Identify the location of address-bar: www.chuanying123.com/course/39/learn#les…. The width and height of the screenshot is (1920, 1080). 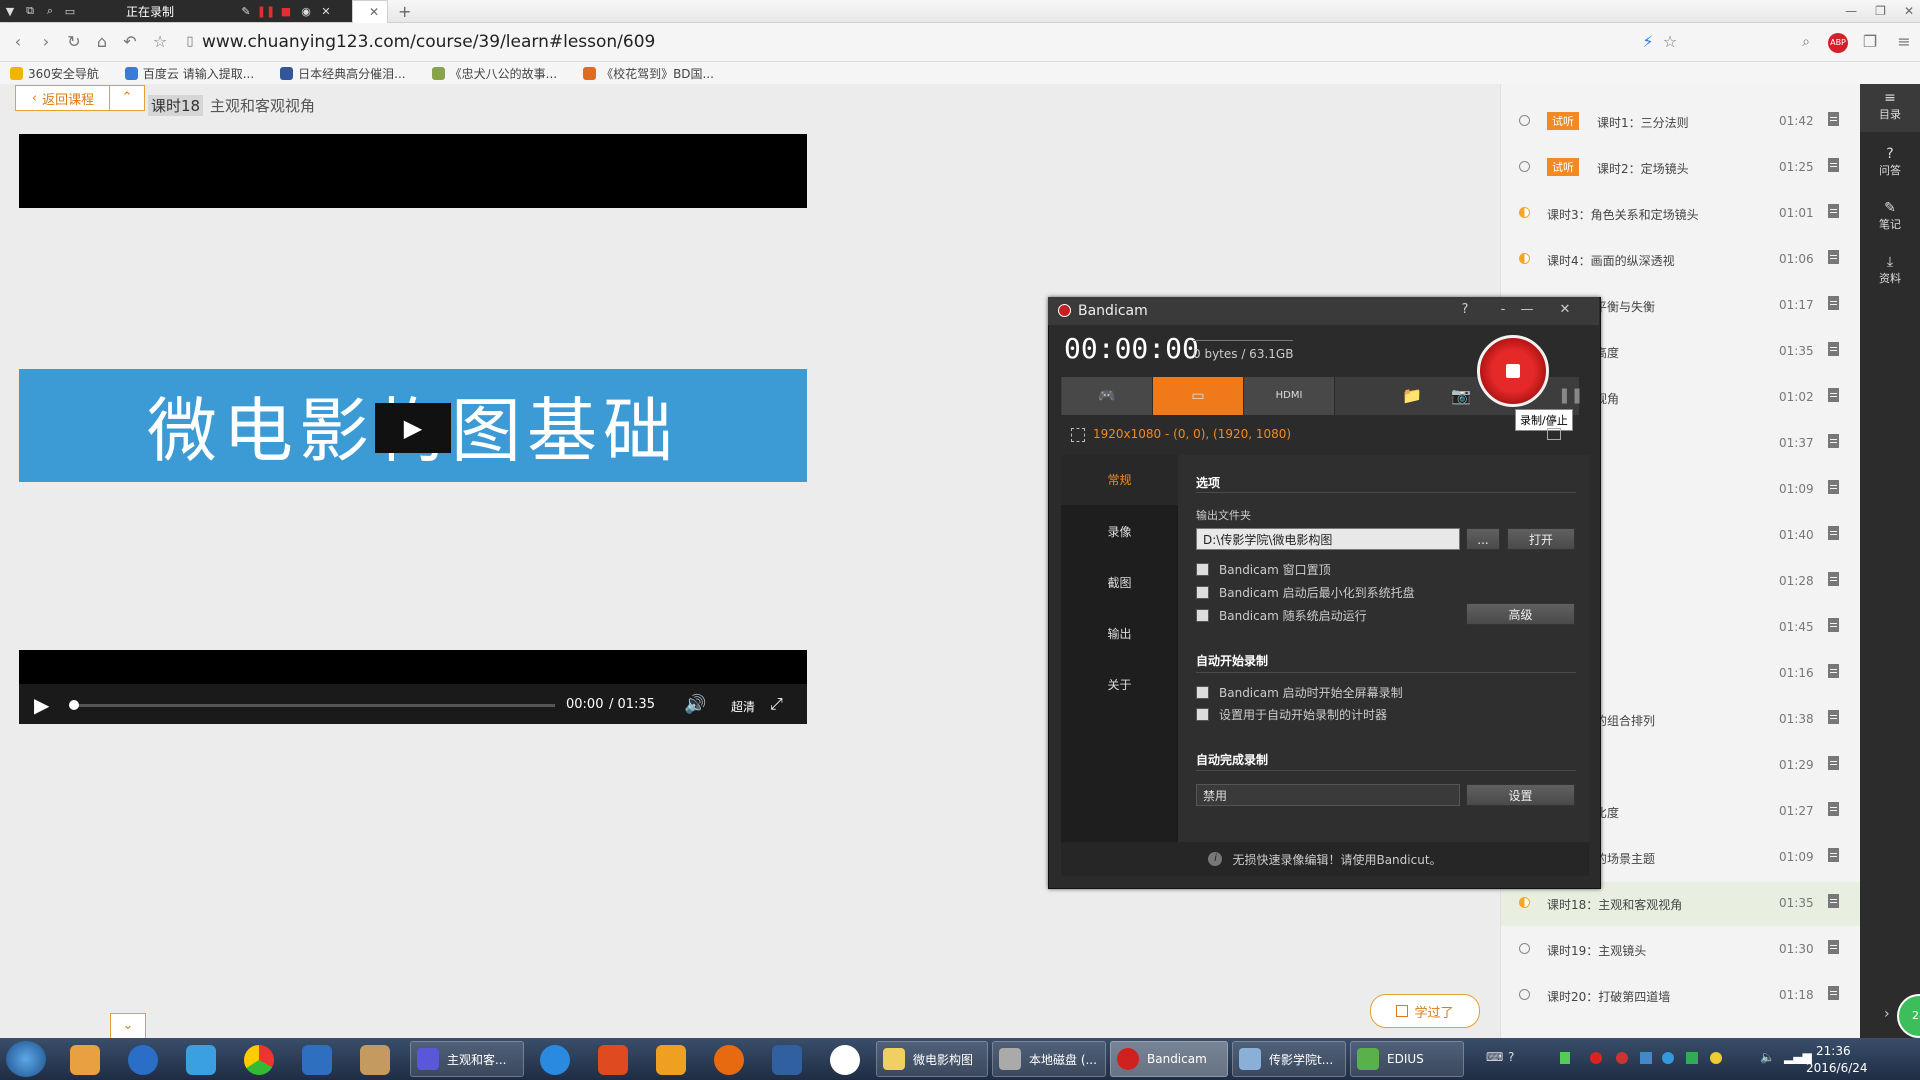
(428, 42).